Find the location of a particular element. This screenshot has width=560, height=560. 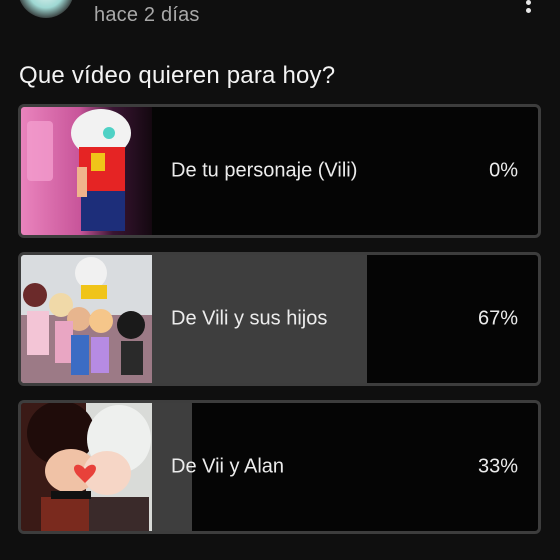

poll-option-percent: 67% is located at coordinates (497, 318).